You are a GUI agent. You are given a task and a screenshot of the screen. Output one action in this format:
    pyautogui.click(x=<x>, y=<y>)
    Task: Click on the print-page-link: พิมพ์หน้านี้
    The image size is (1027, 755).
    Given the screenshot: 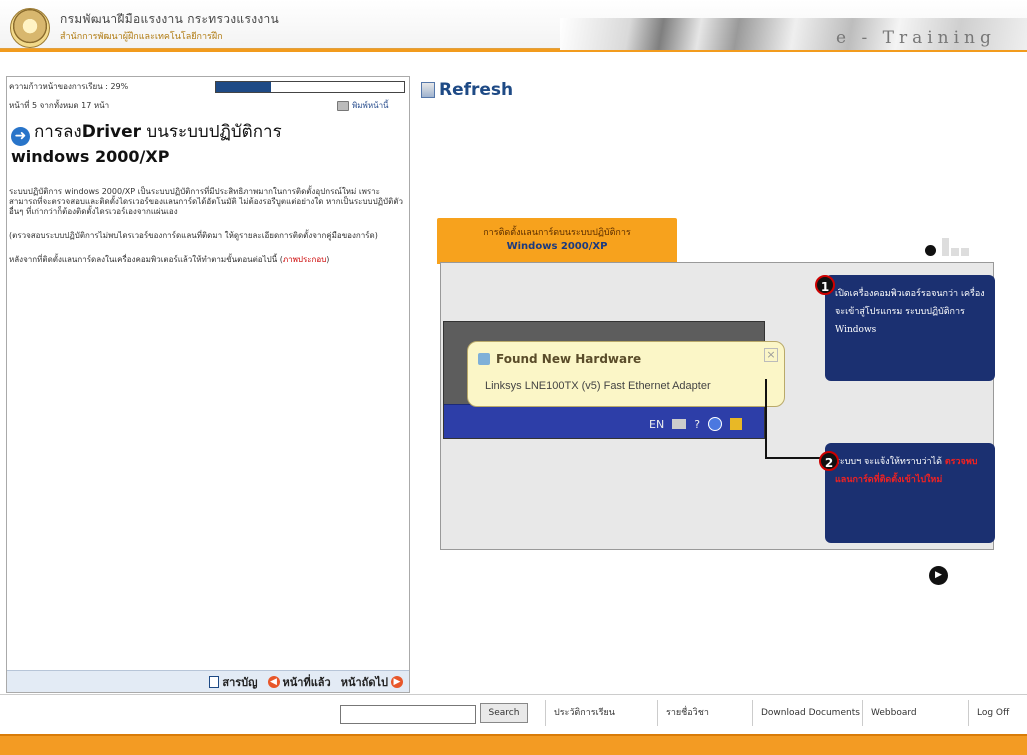 What is the action you would take?
    pyautogui.click(x=363, y=105)
    